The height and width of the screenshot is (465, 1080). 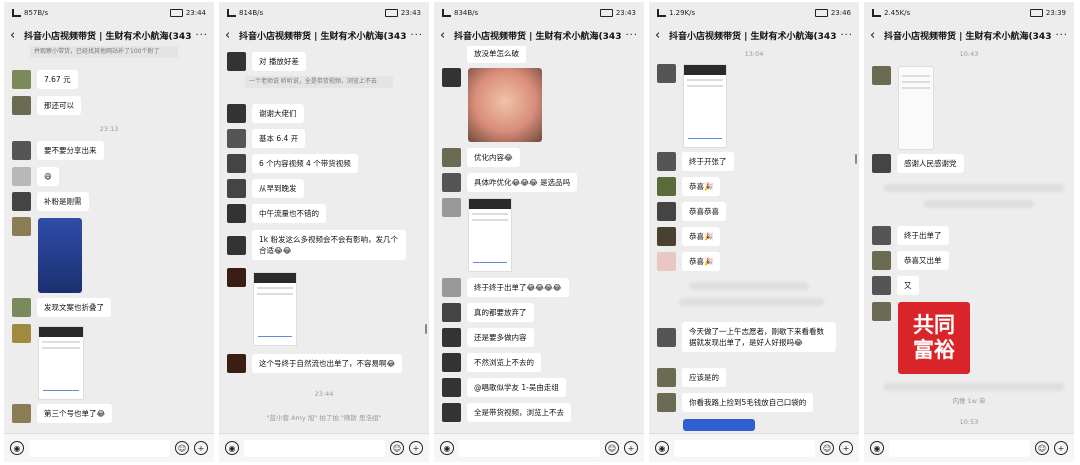 I want to click on message-bubble: 发现文案也折叠了, so click(x=74, y=307).